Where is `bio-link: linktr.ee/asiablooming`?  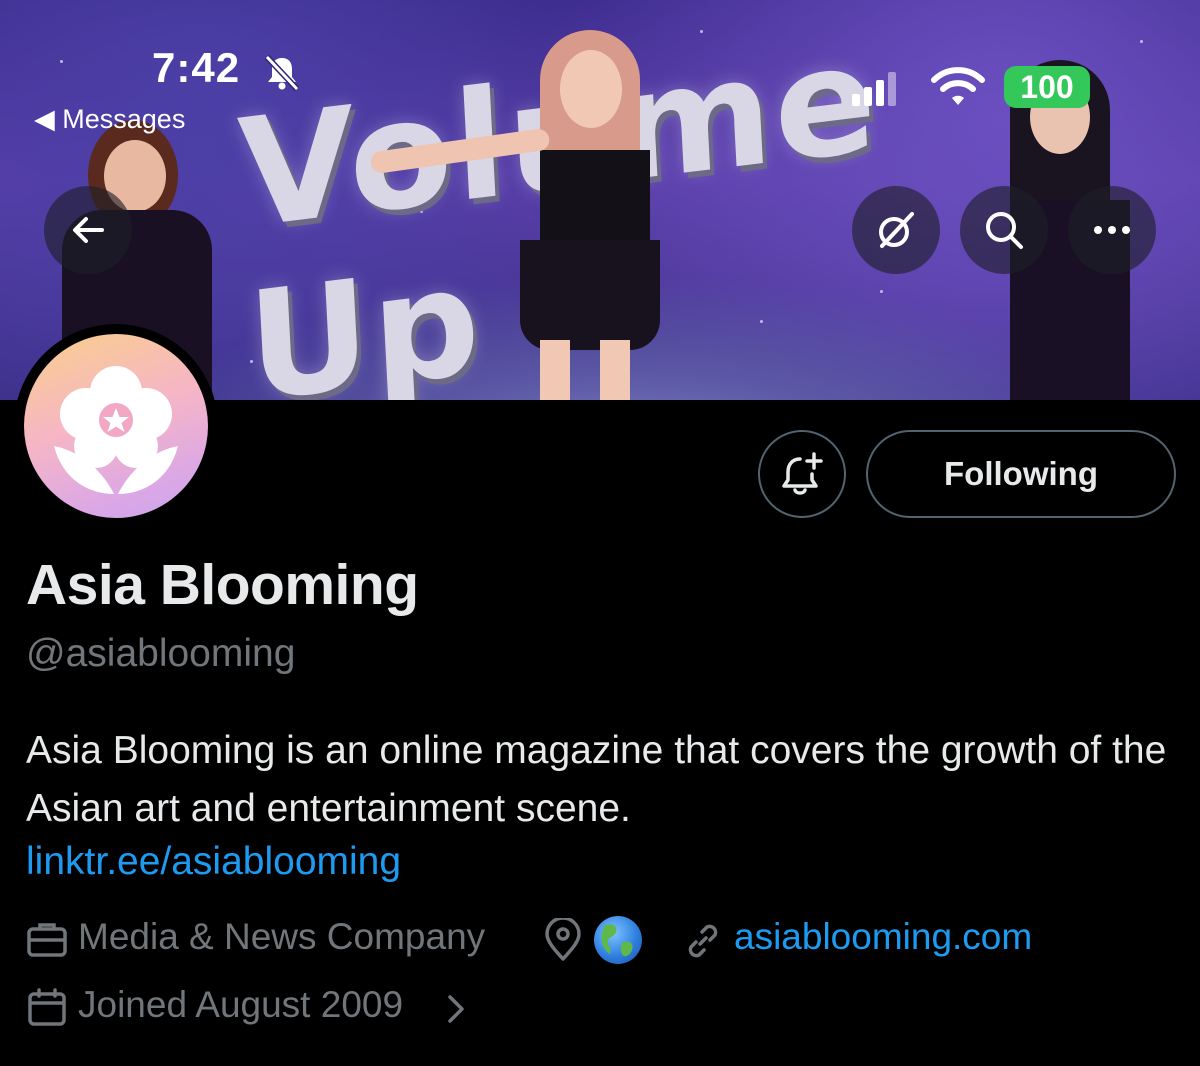
bio-link: linktr.ee/asiablooming is located at coordinates (213, 862).